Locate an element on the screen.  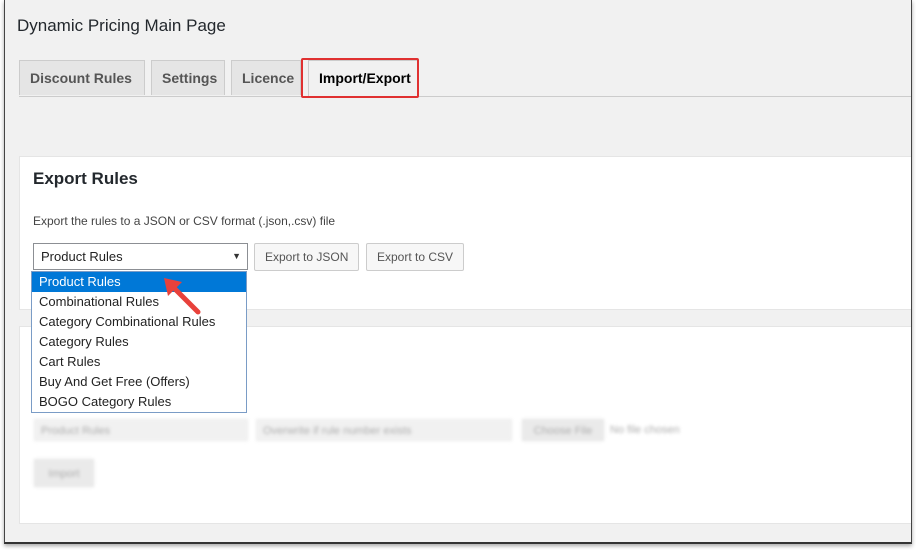
chevron-down-icon: ▼ is located at coordinates (236, 256).